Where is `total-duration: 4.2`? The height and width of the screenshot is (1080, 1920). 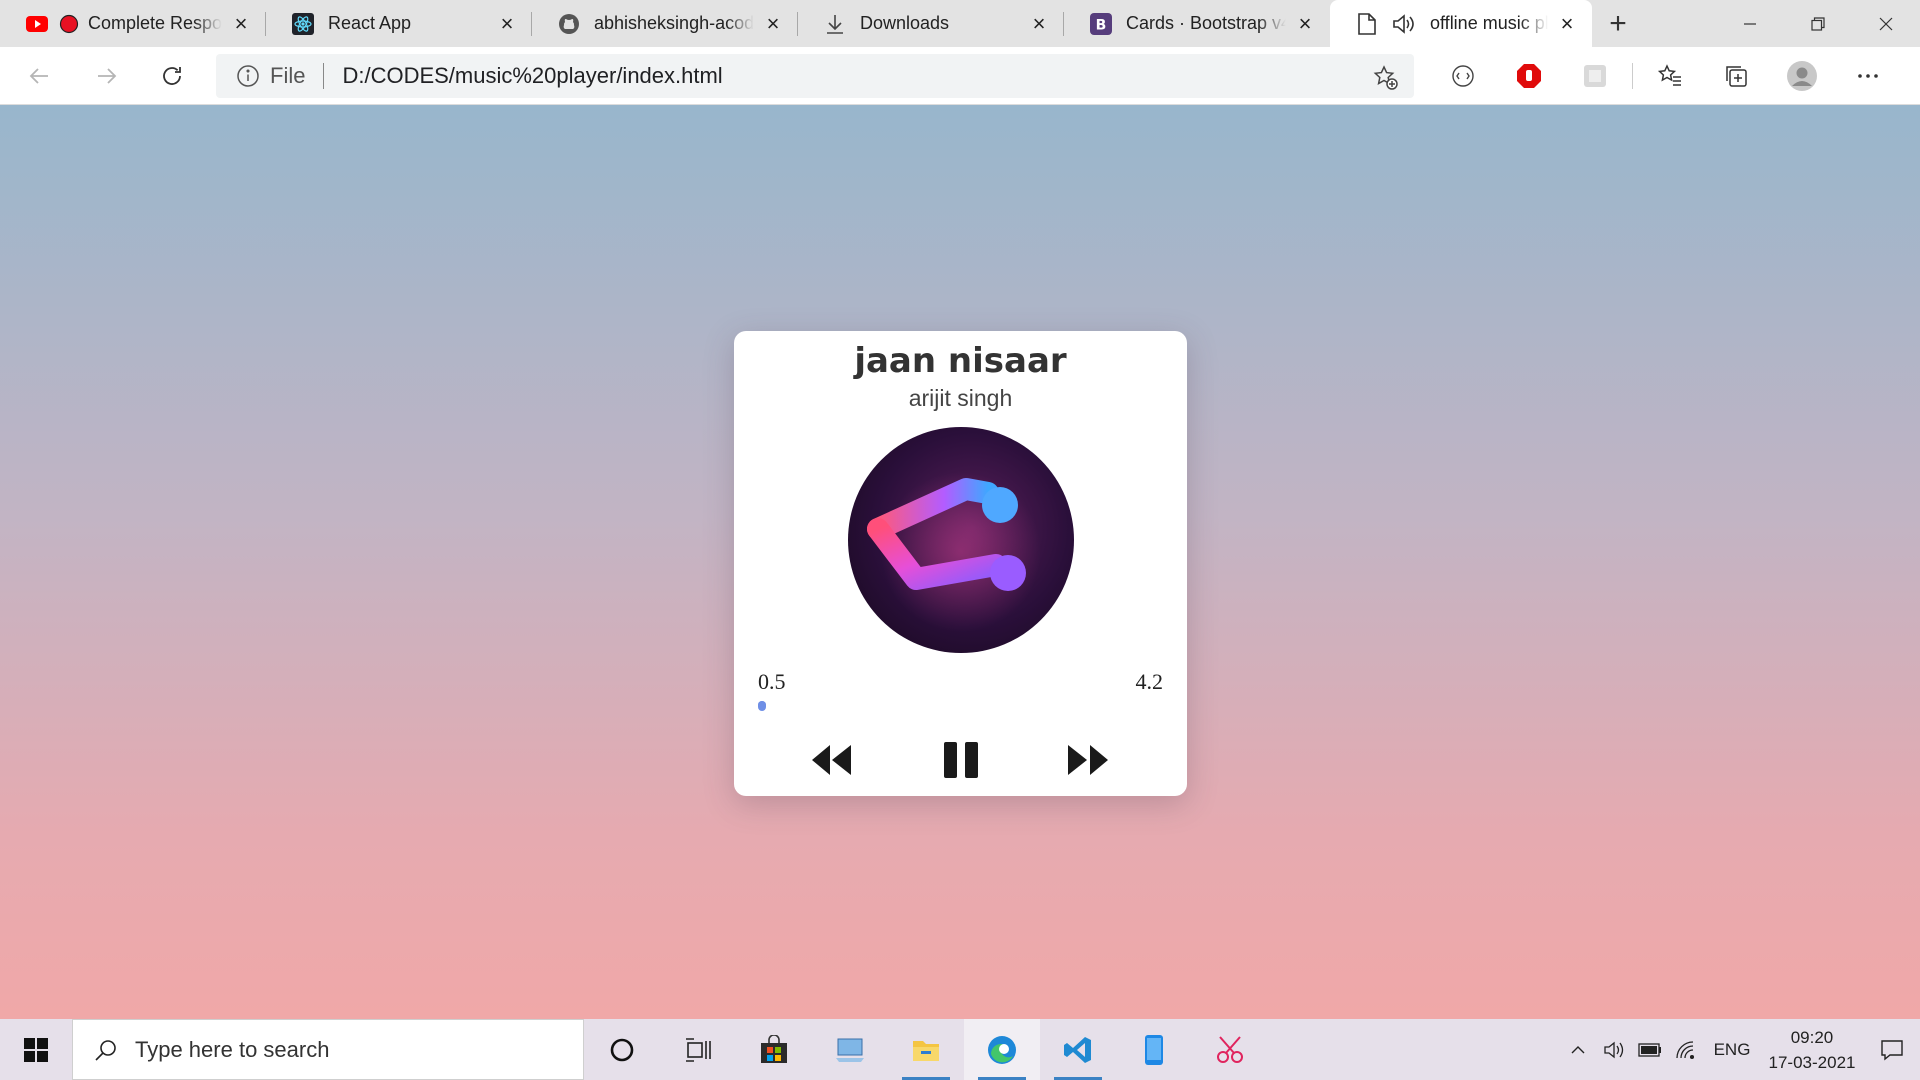 total-duration: 4.2 is located at coordinates (1149, 681).